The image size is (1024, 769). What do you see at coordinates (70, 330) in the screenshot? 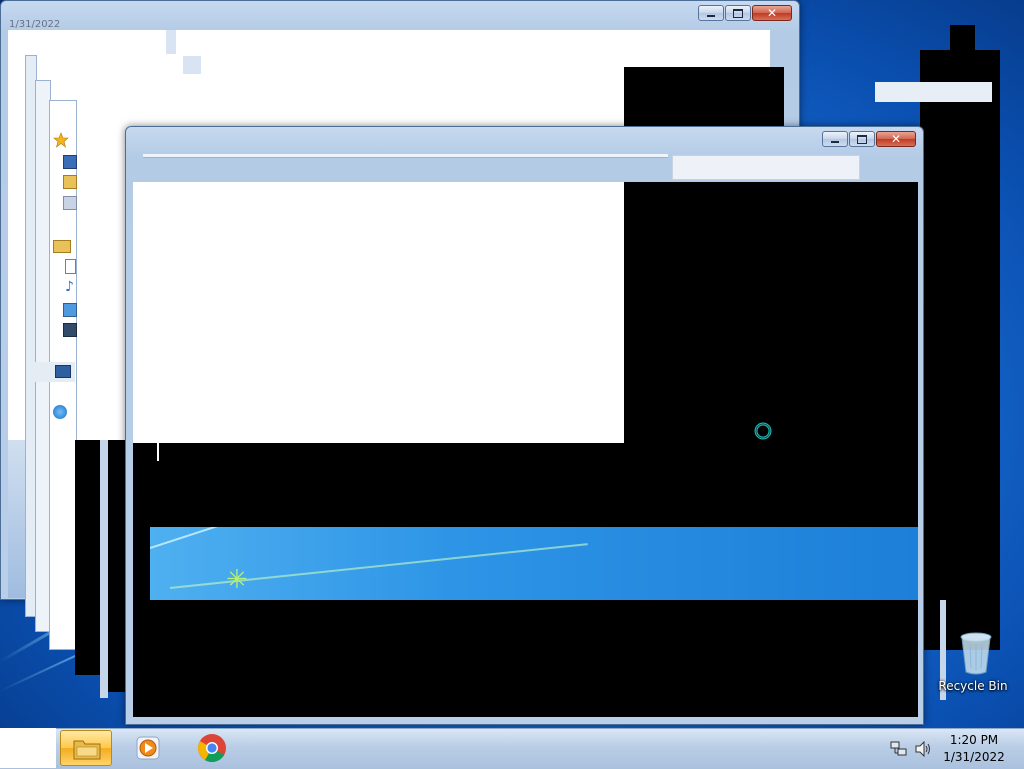
I see `videos-icon` at bounding box center [70, 330].